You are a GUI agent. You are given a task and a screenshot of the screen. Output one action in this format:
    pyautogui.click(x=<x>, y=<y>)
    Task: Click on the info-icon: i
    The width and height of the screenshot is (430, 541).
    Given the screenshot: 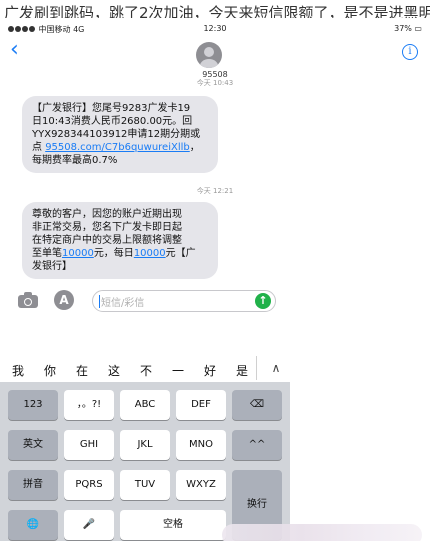 What is the action you would take?
    pyautogui.click(x=410, y=52)
    